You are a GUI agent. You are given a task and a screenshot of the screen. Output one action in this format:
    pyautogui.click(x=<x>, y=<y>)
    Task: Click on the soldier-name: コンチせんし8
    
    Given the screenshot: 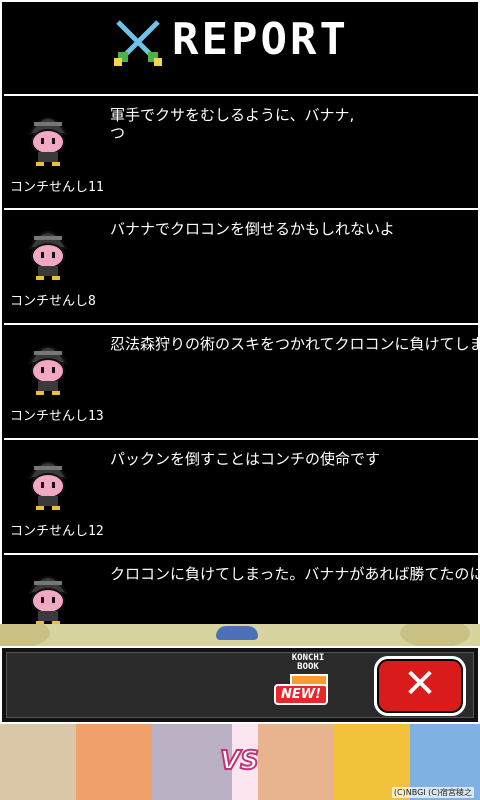 What is the action you would take?
    pyautogui.click(x=53, y=301)
    